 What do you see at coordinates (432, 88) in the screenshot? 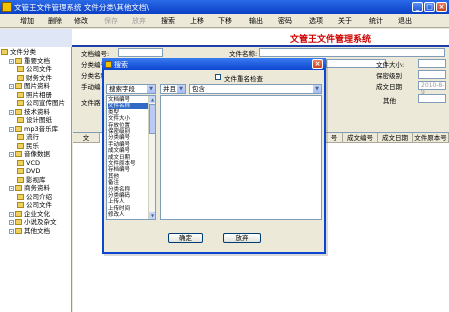
I see `date-field: 2010-8-9` at bounding box center [432, 88].